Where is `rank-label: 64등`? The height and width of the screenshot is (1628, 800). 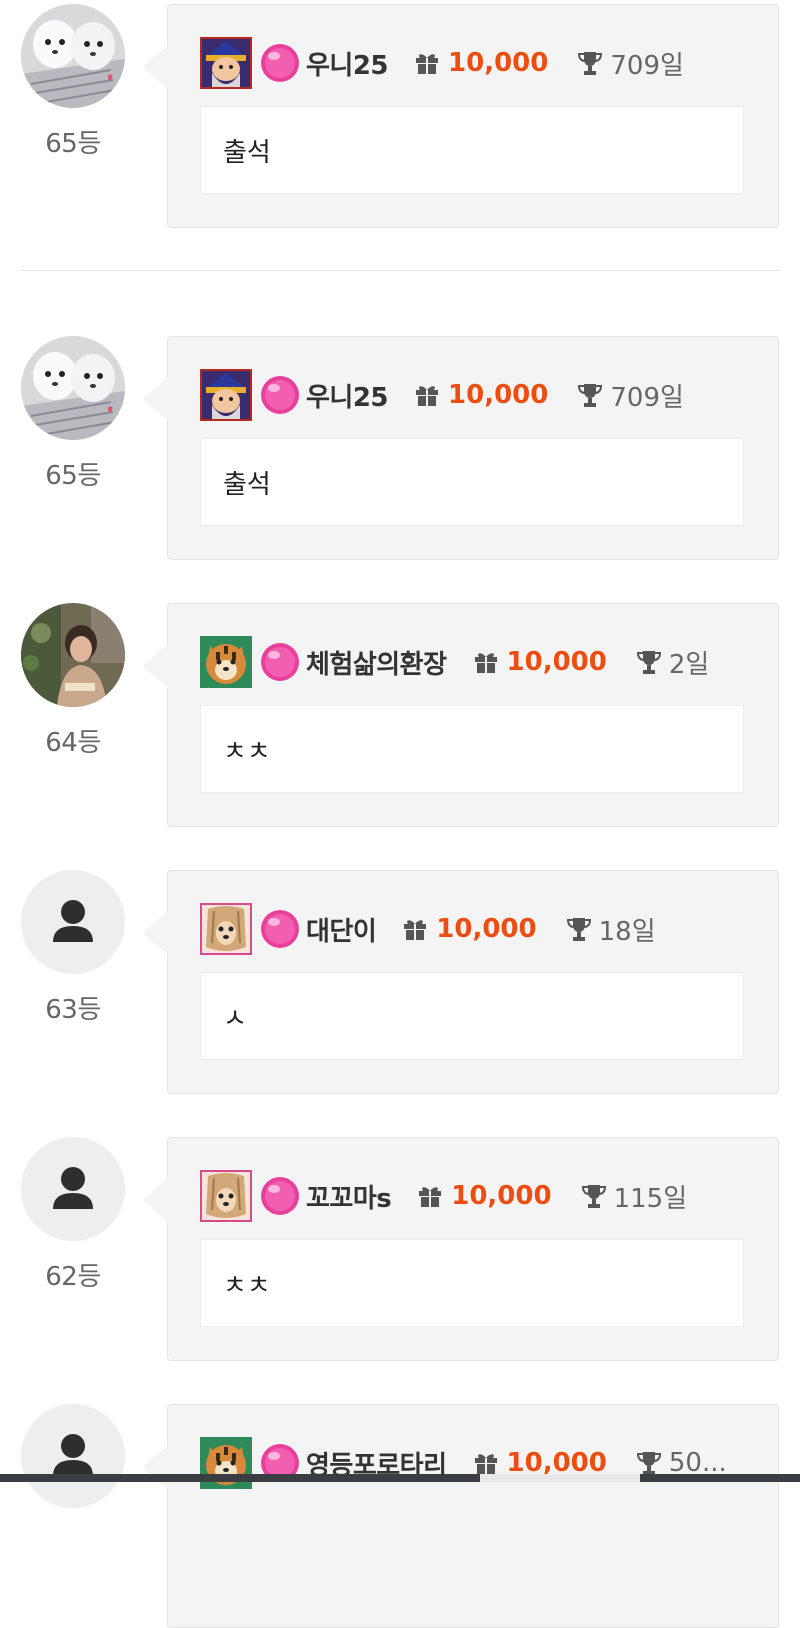 rank-label: 64등 is located at coordinates (73, 743).